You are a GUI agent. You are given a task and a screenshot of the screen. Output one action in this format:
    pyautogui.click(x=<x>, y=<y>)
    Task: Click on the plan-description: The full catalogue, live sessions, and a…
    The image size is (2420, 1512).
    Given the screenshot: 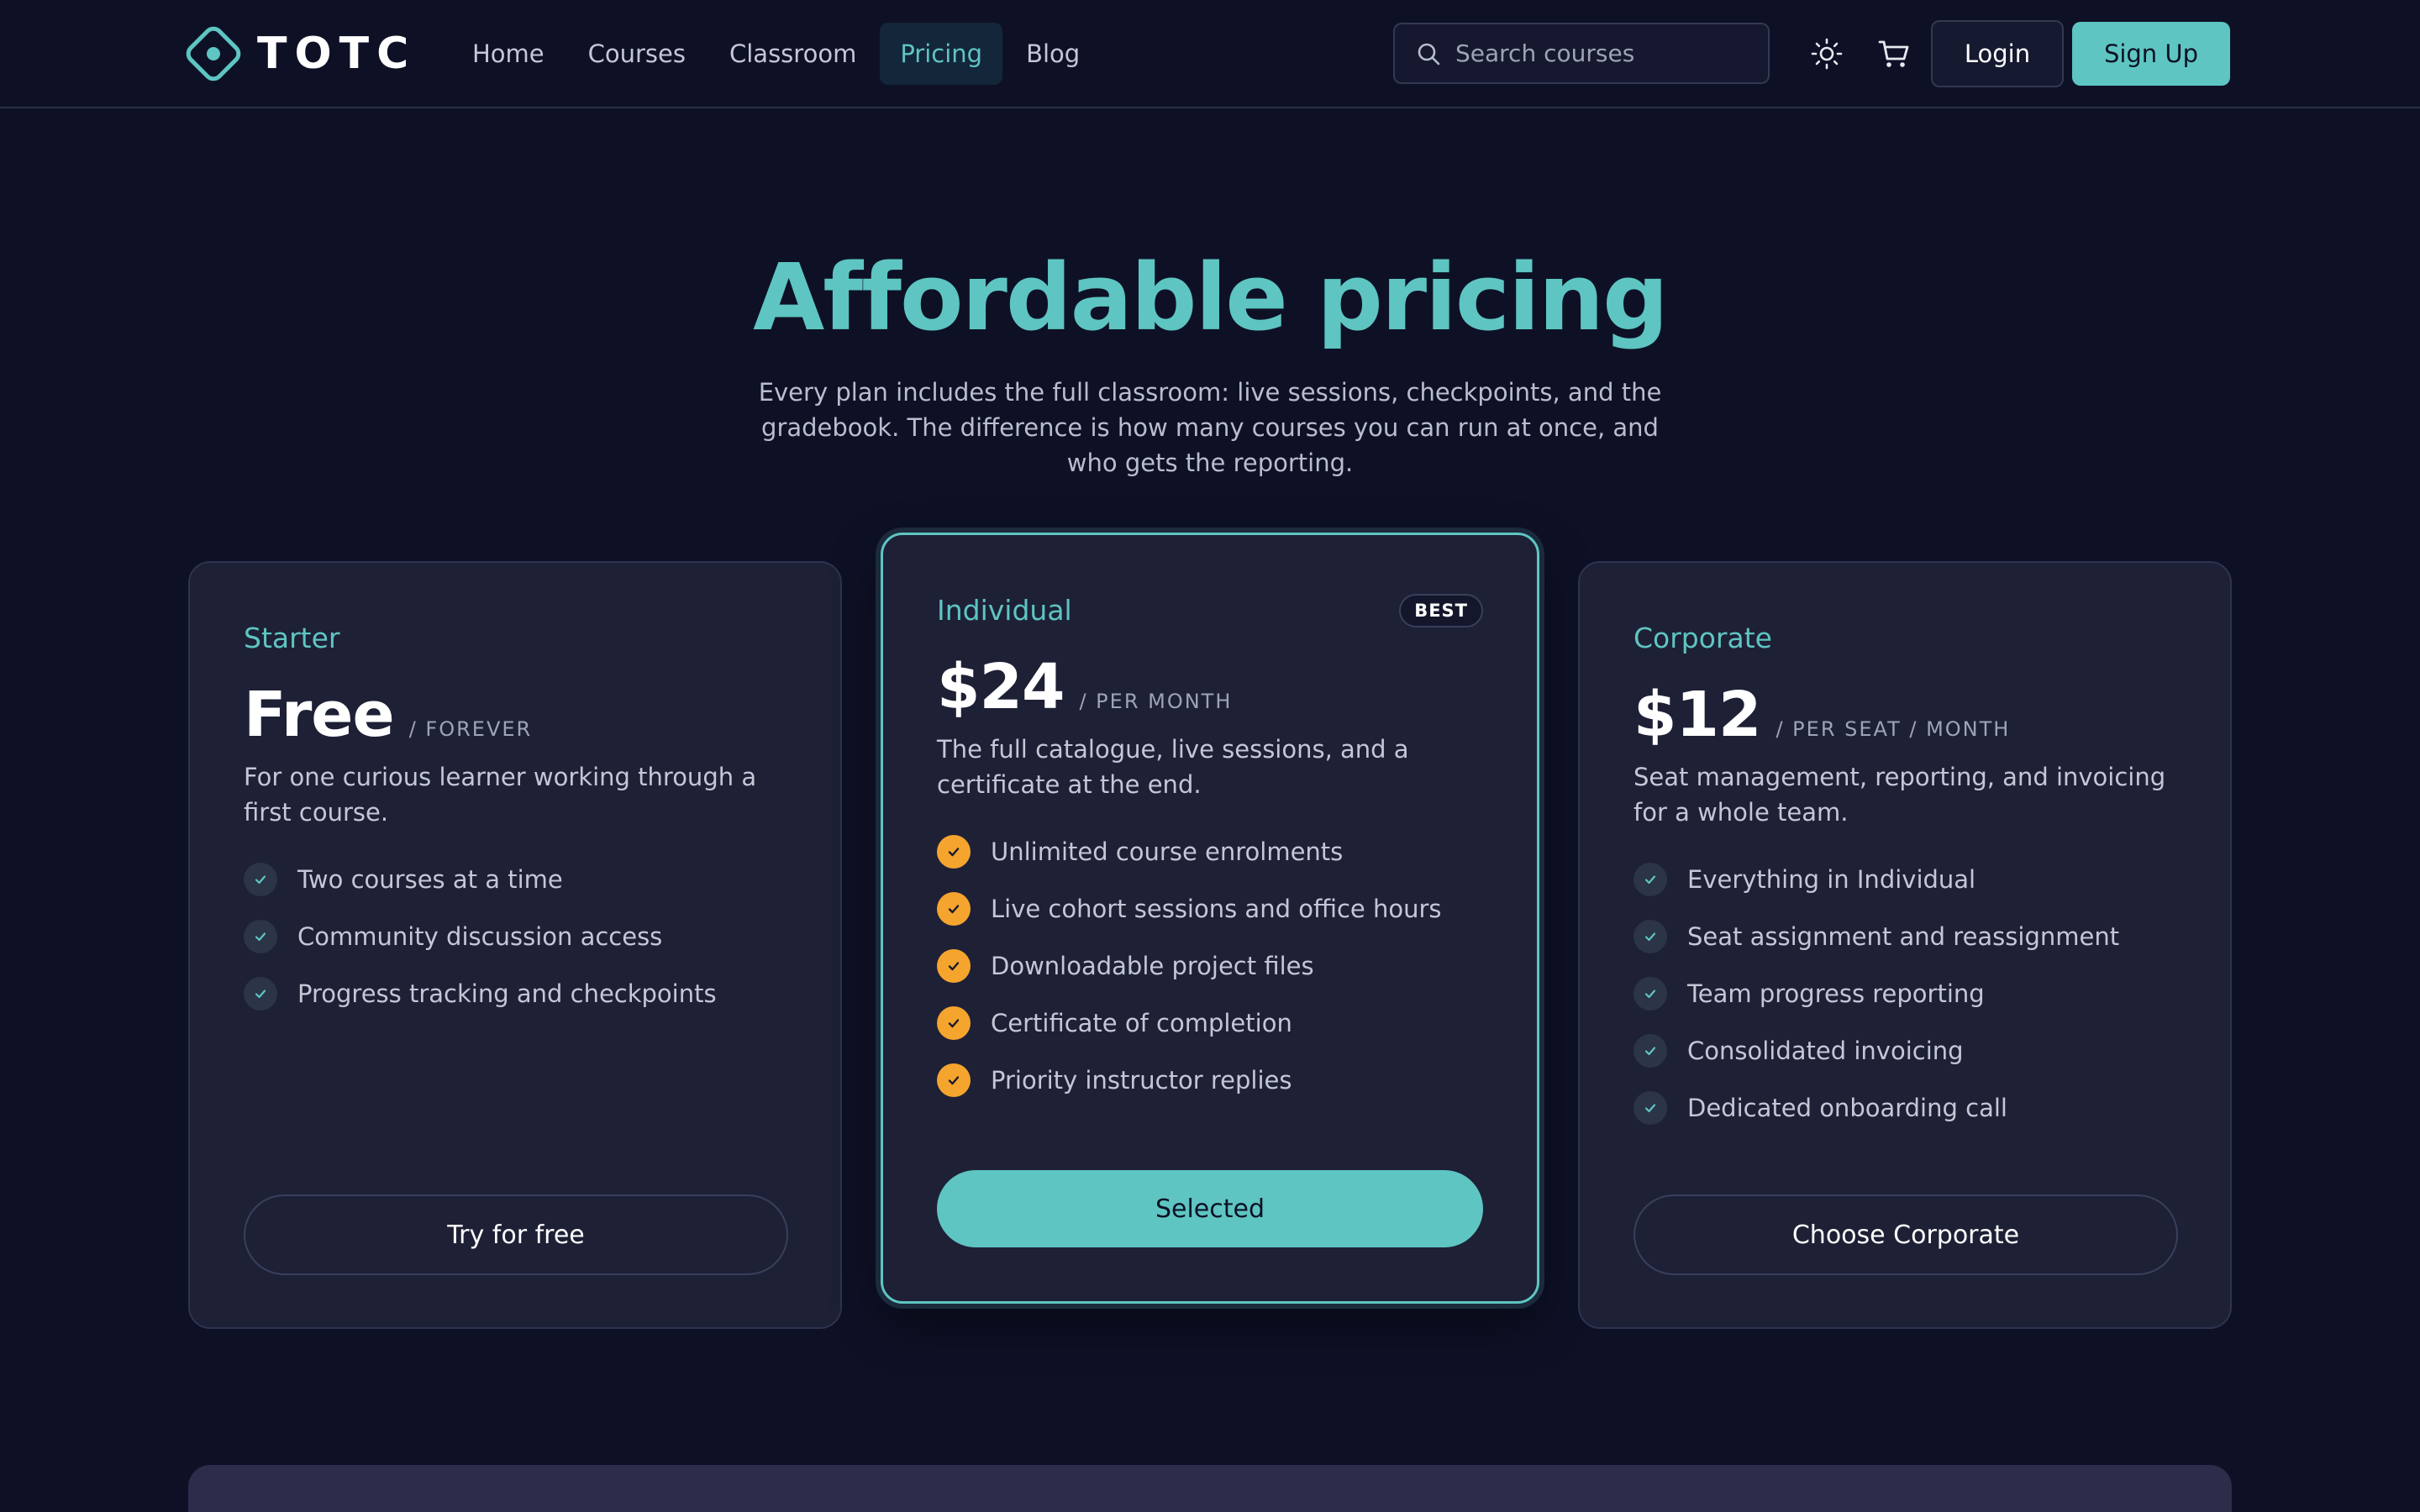 What is the action you would take?
    pyautogui.click(x=1173, y=767)
    